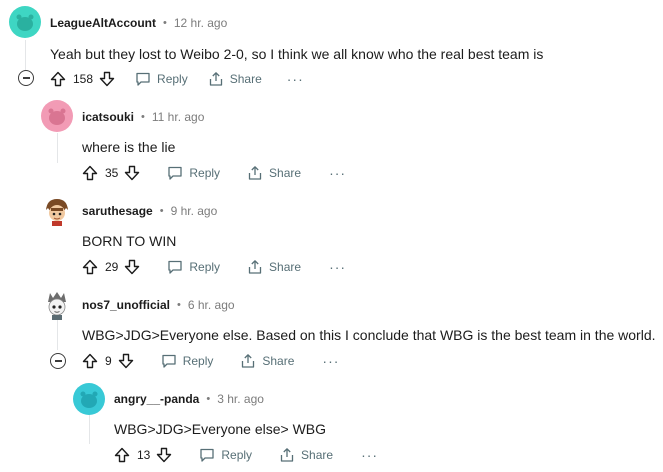 This screenshot has height=472, width=663. Describe the element at coordinates (108, 361) in the screenshot. I see `vote-count: 9` at that location.